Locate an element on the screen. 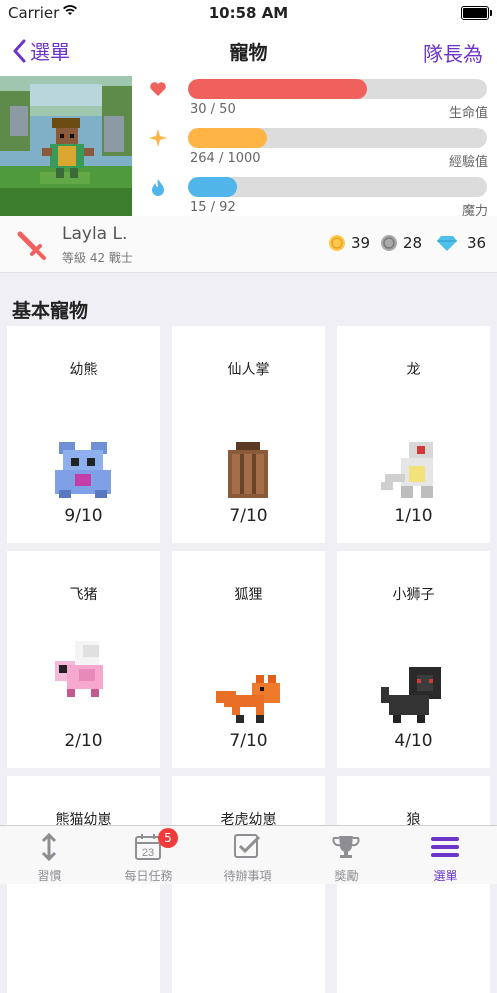 This screenshot has height=993, width=497. pet-card: 幼熊 9/10 is located at coordinates (83, 434).